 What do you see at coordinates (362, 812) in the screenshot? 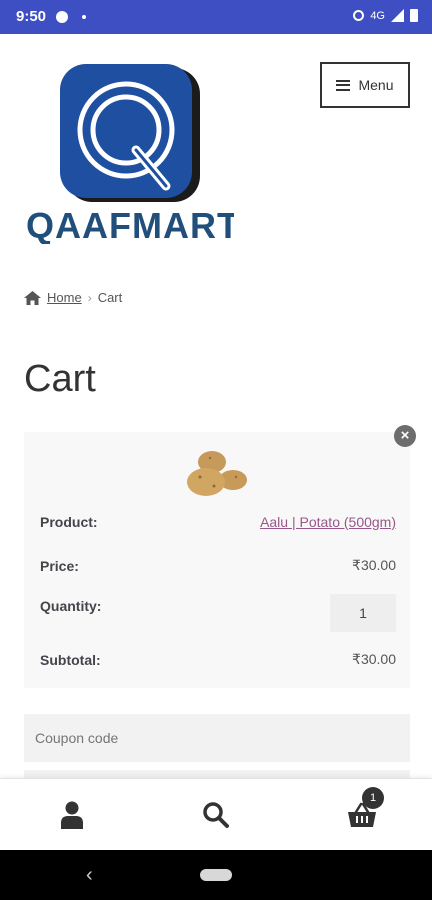
I see `cart-button: 1` at bounding box center [362, 812].